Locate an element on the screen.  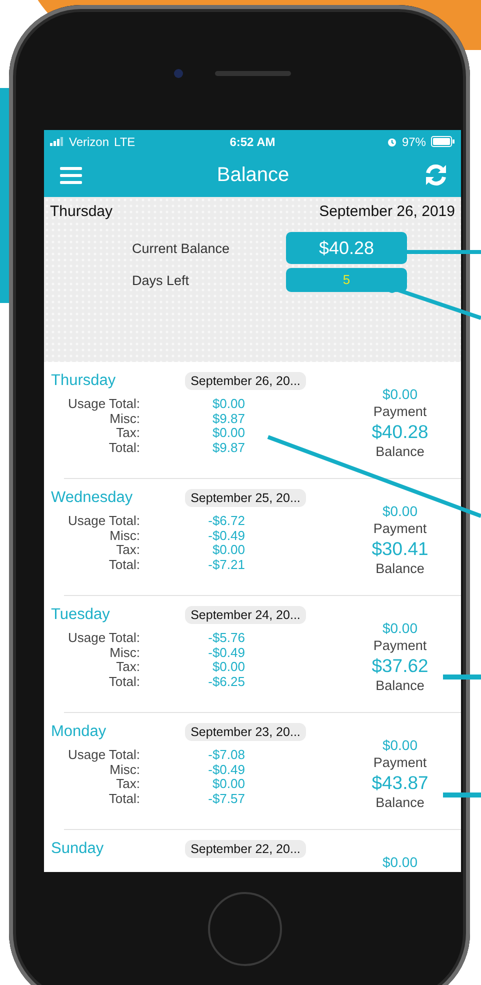
amount-value: -$7.57 is located at coordinates (226, 797).